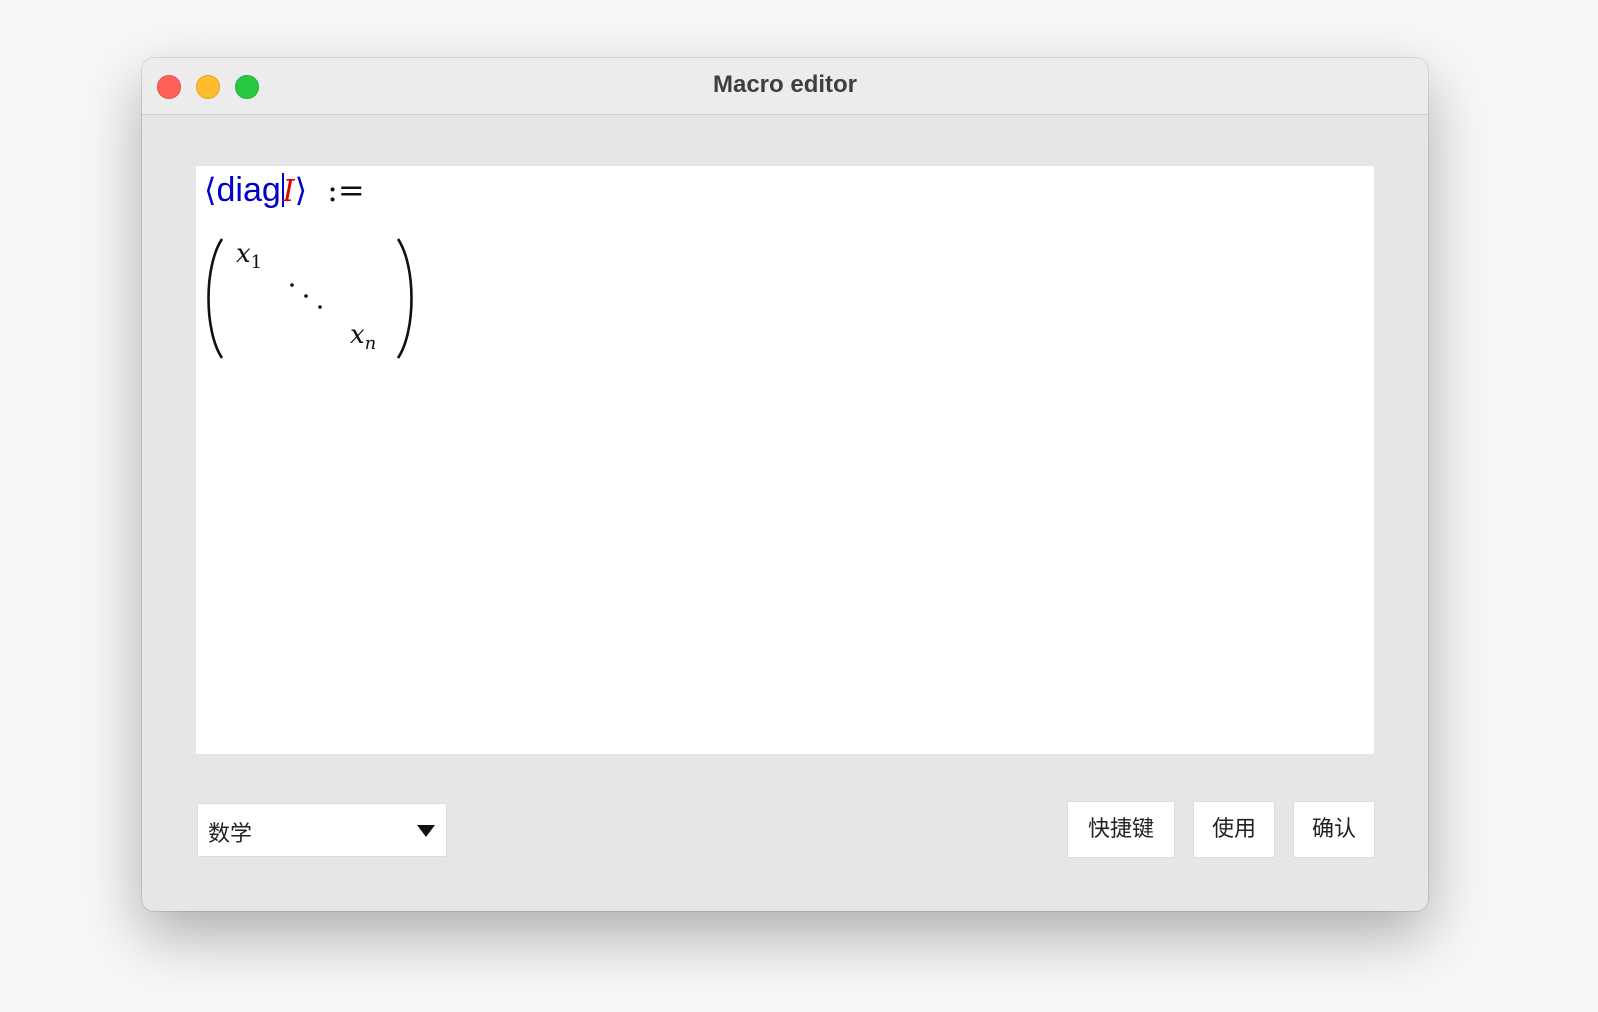  What do you see at coordinates (243, 254) in the screenshot?
I see `entry-x1-base: x` at bounding box center [243, 254].